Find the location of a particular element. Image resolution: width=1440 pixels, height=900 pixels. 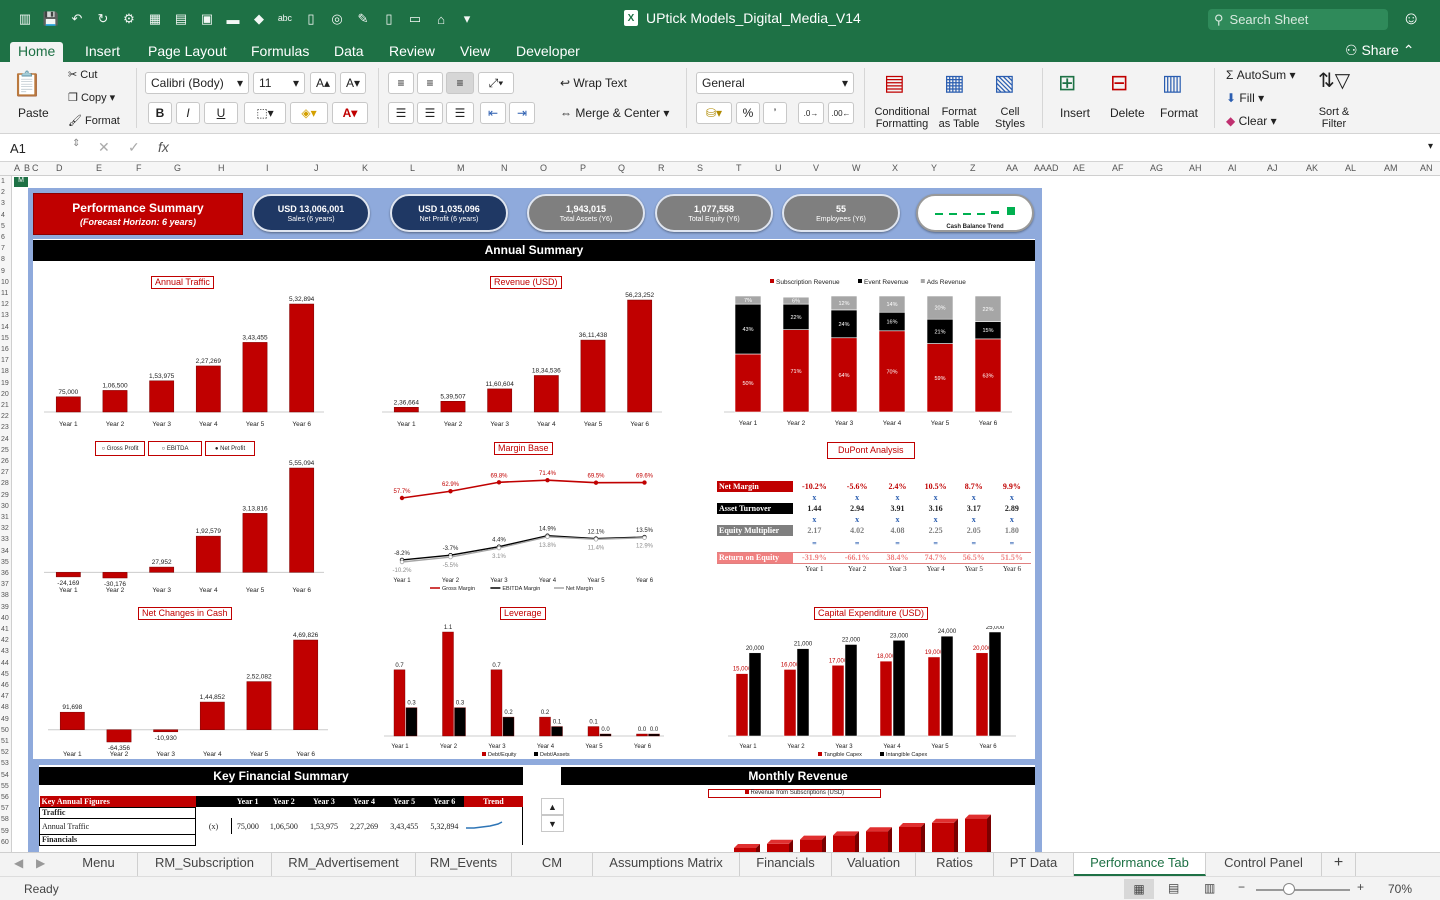

row-header-44: 44 is located at coordinates (5, 663).